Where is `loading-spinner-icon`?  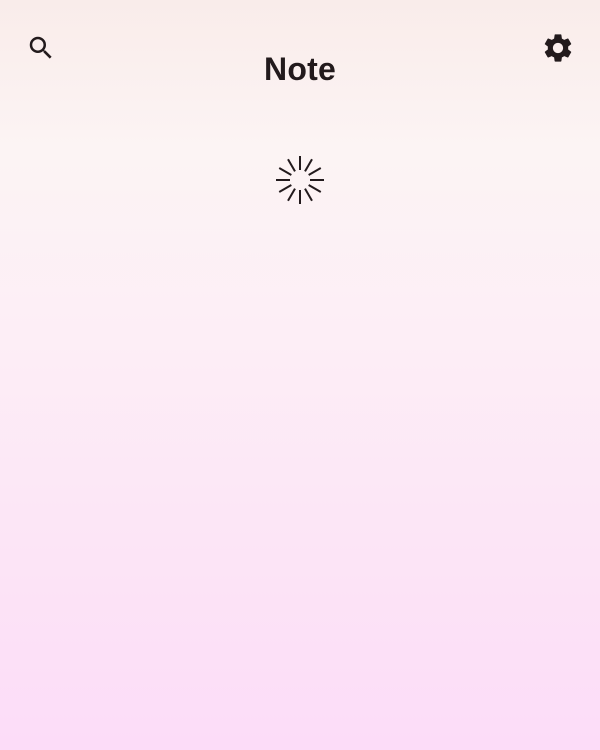
loading-spinner-icon is located at coordinates (300, 180).